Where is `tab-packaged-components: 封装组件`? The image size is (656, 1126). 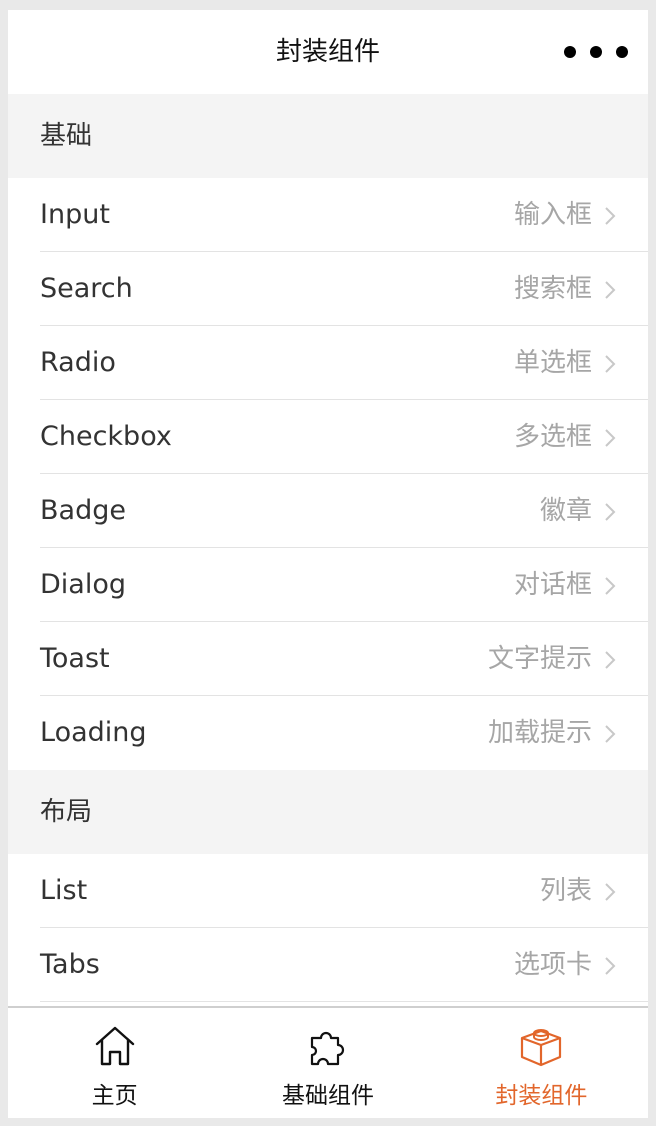 tab-packaged-components: 封装组件 is located at coordinates (541, 1063).